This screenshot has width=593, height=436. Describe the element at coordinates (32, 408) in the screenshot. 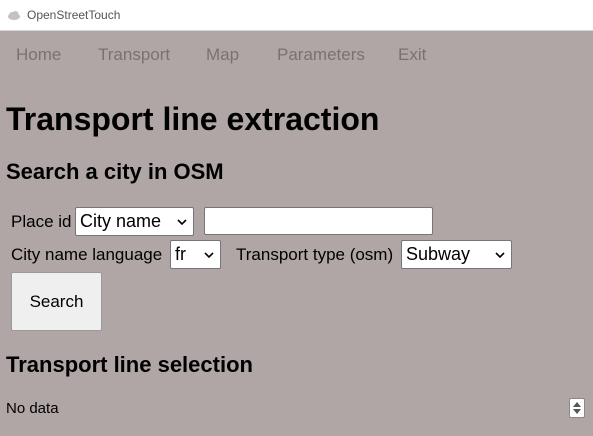

I see `transport-line-empty-text: No data` at that location.